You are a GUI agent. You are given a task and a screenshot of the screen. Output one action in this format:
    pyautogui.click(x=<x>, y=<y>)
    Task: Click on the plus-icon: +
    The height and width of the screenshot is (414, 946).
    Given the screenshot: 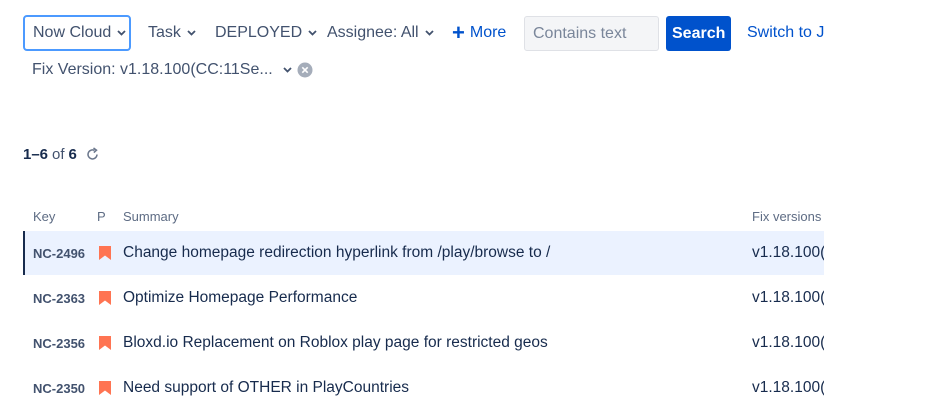 What is the action you would take?
    pyautogui.click(x=458, y=32)
    